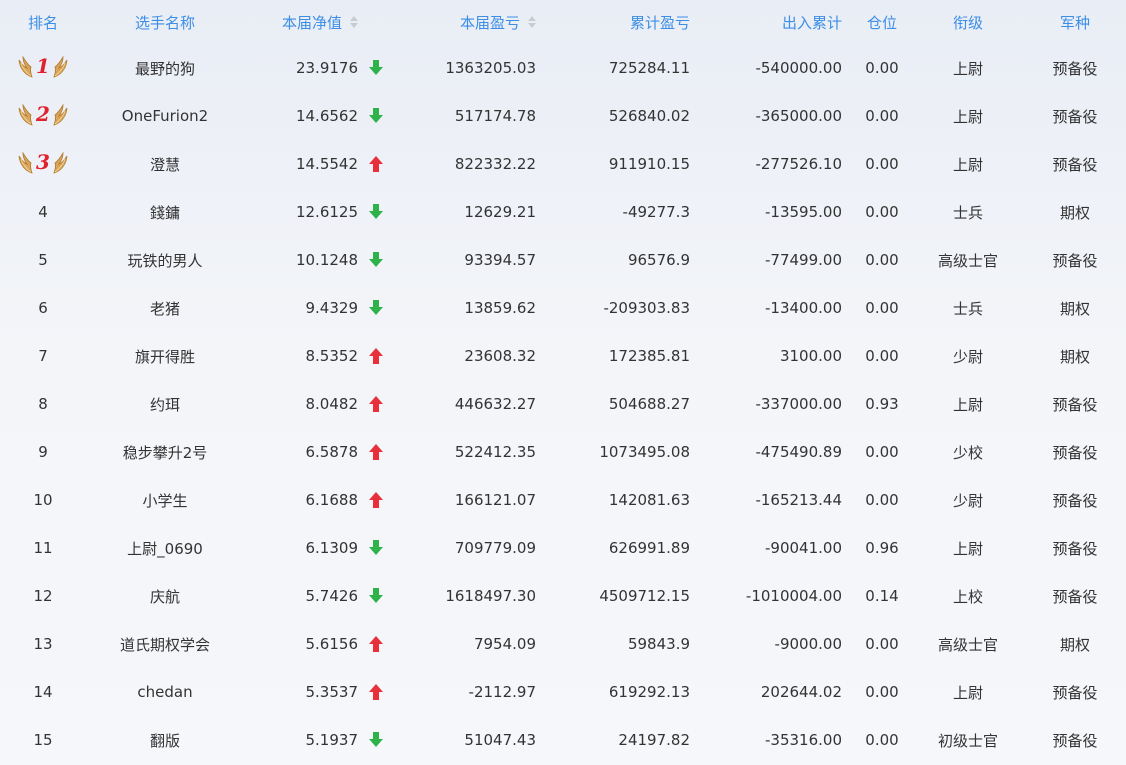 Image resolution: width=1126 pixels, height=765 pixels. Describe the element at coordinates (42, 22) in the screenshot. I see `header-rank: 排名` at that location.